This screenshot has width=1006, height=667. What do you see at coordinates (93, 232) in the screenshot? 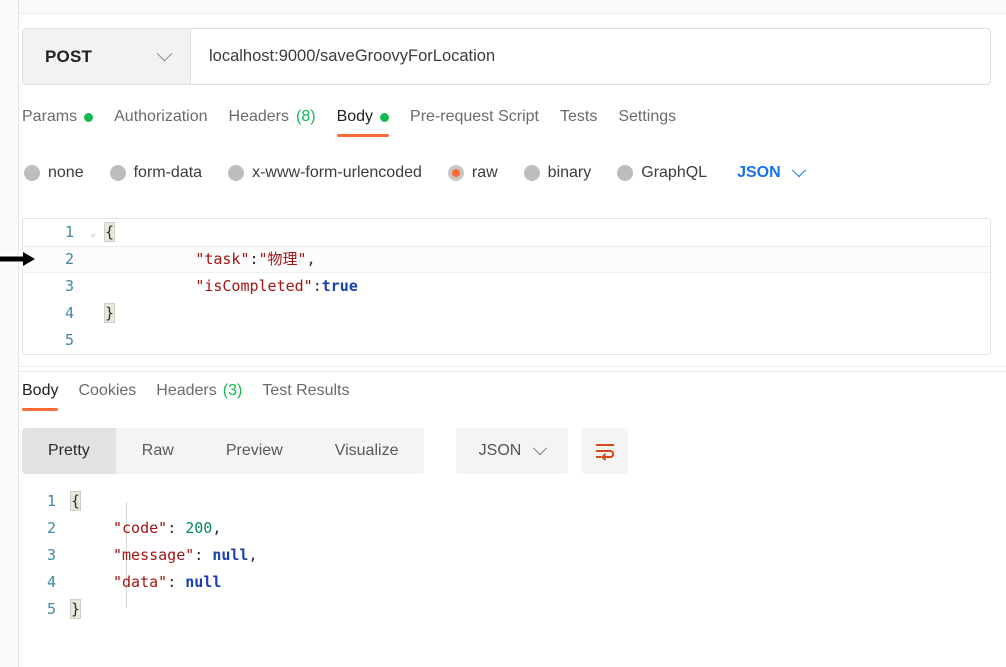
I see `fold-chevron-icon: ⌄` at bounding box center [93, 232].